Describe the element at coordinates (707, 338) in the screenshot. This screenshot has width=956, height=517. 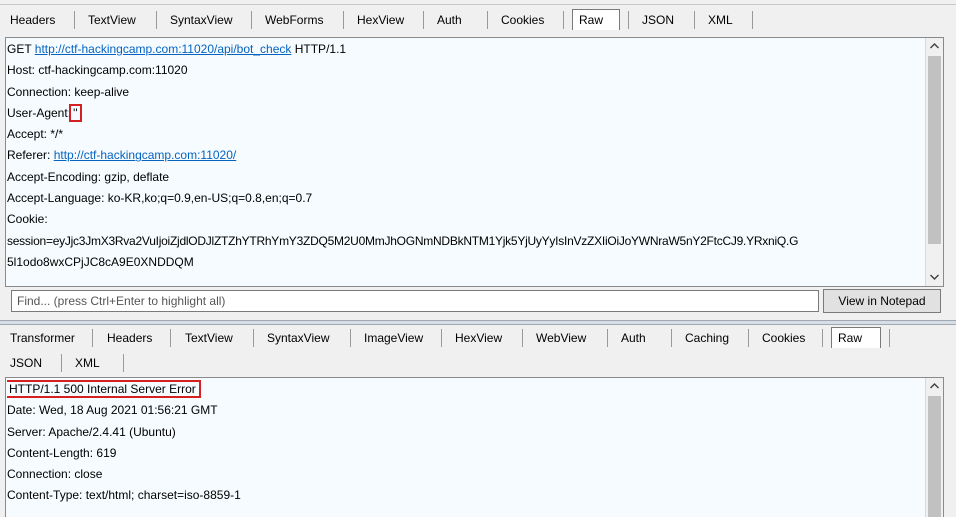
I see `response-tab-caching: Caching` at that location.